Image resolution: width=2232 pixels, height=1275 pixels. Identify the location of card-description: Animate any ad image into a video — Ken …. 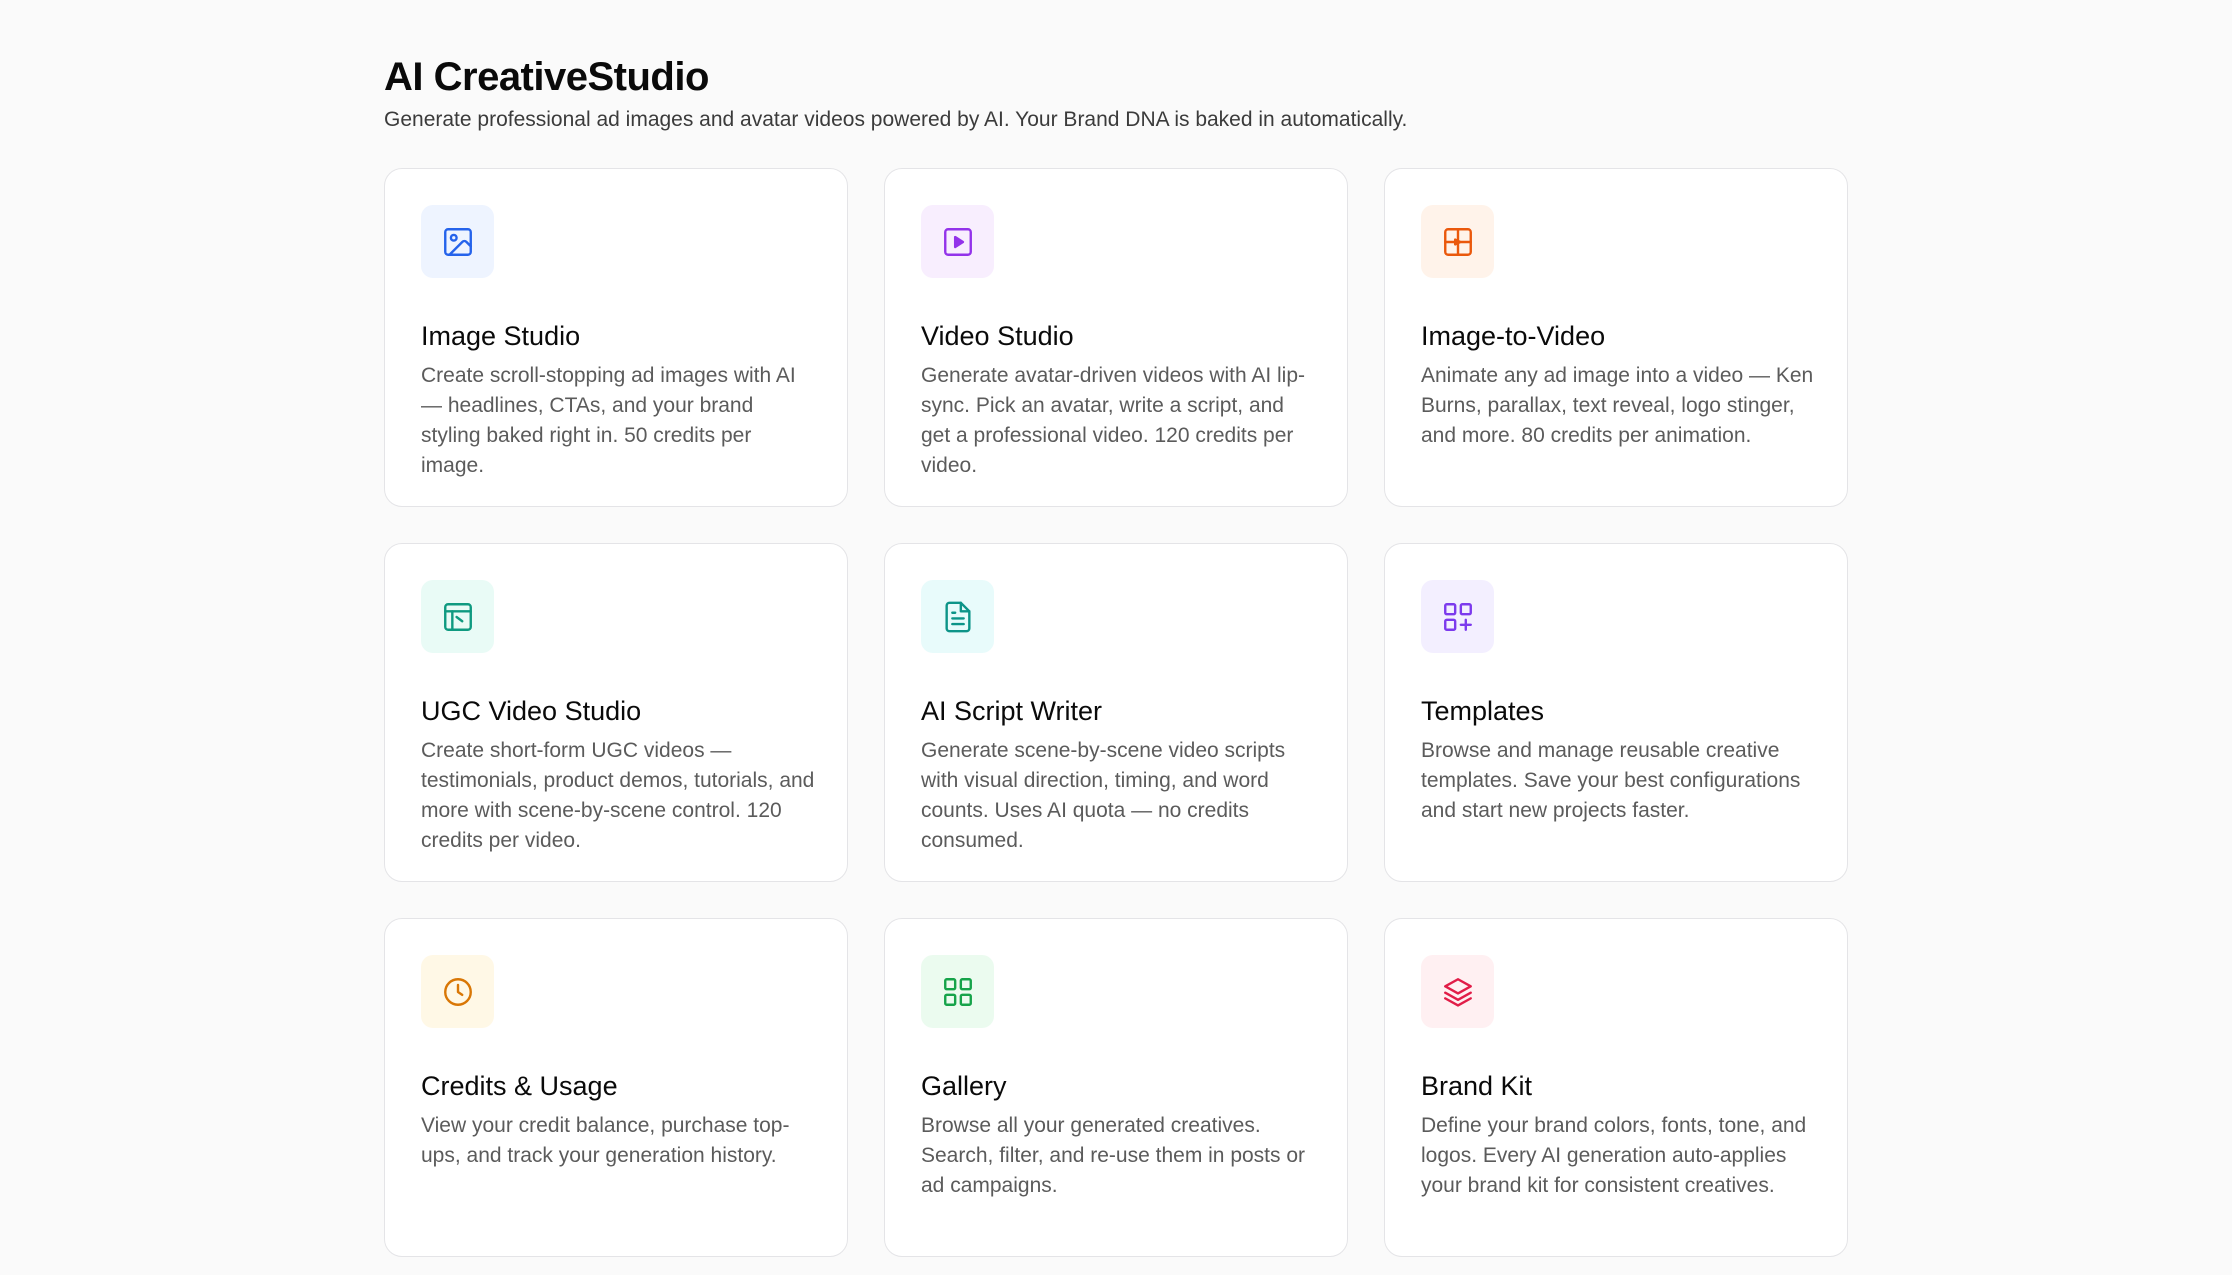
(1617, 405).